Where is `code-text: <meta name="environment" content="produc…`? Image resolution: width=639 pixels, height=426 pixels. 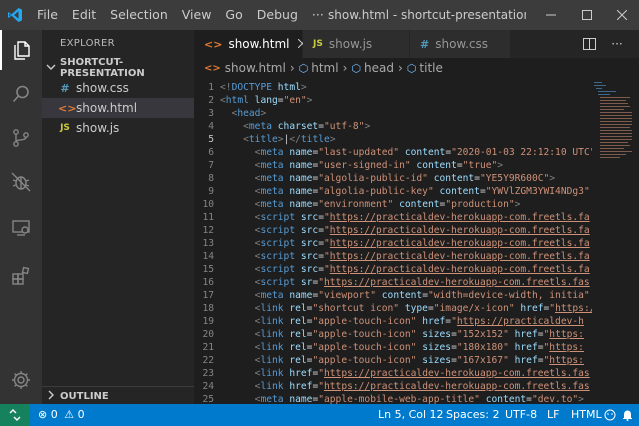
code-text: <meta name="environment" content="produc… is located at coordinates (370, 204).